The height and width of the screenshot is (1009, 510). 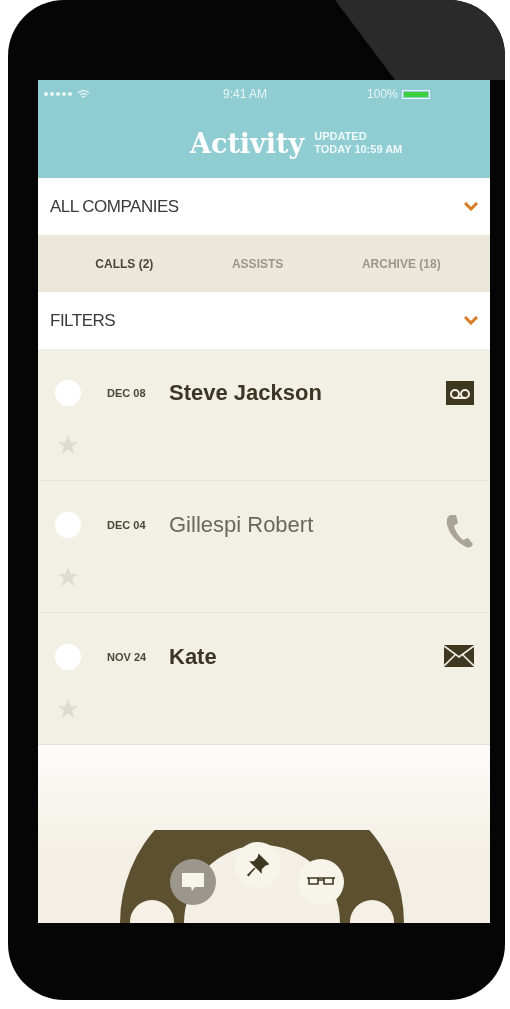 I want to click on signal-icon, so click(x=58, y=94).